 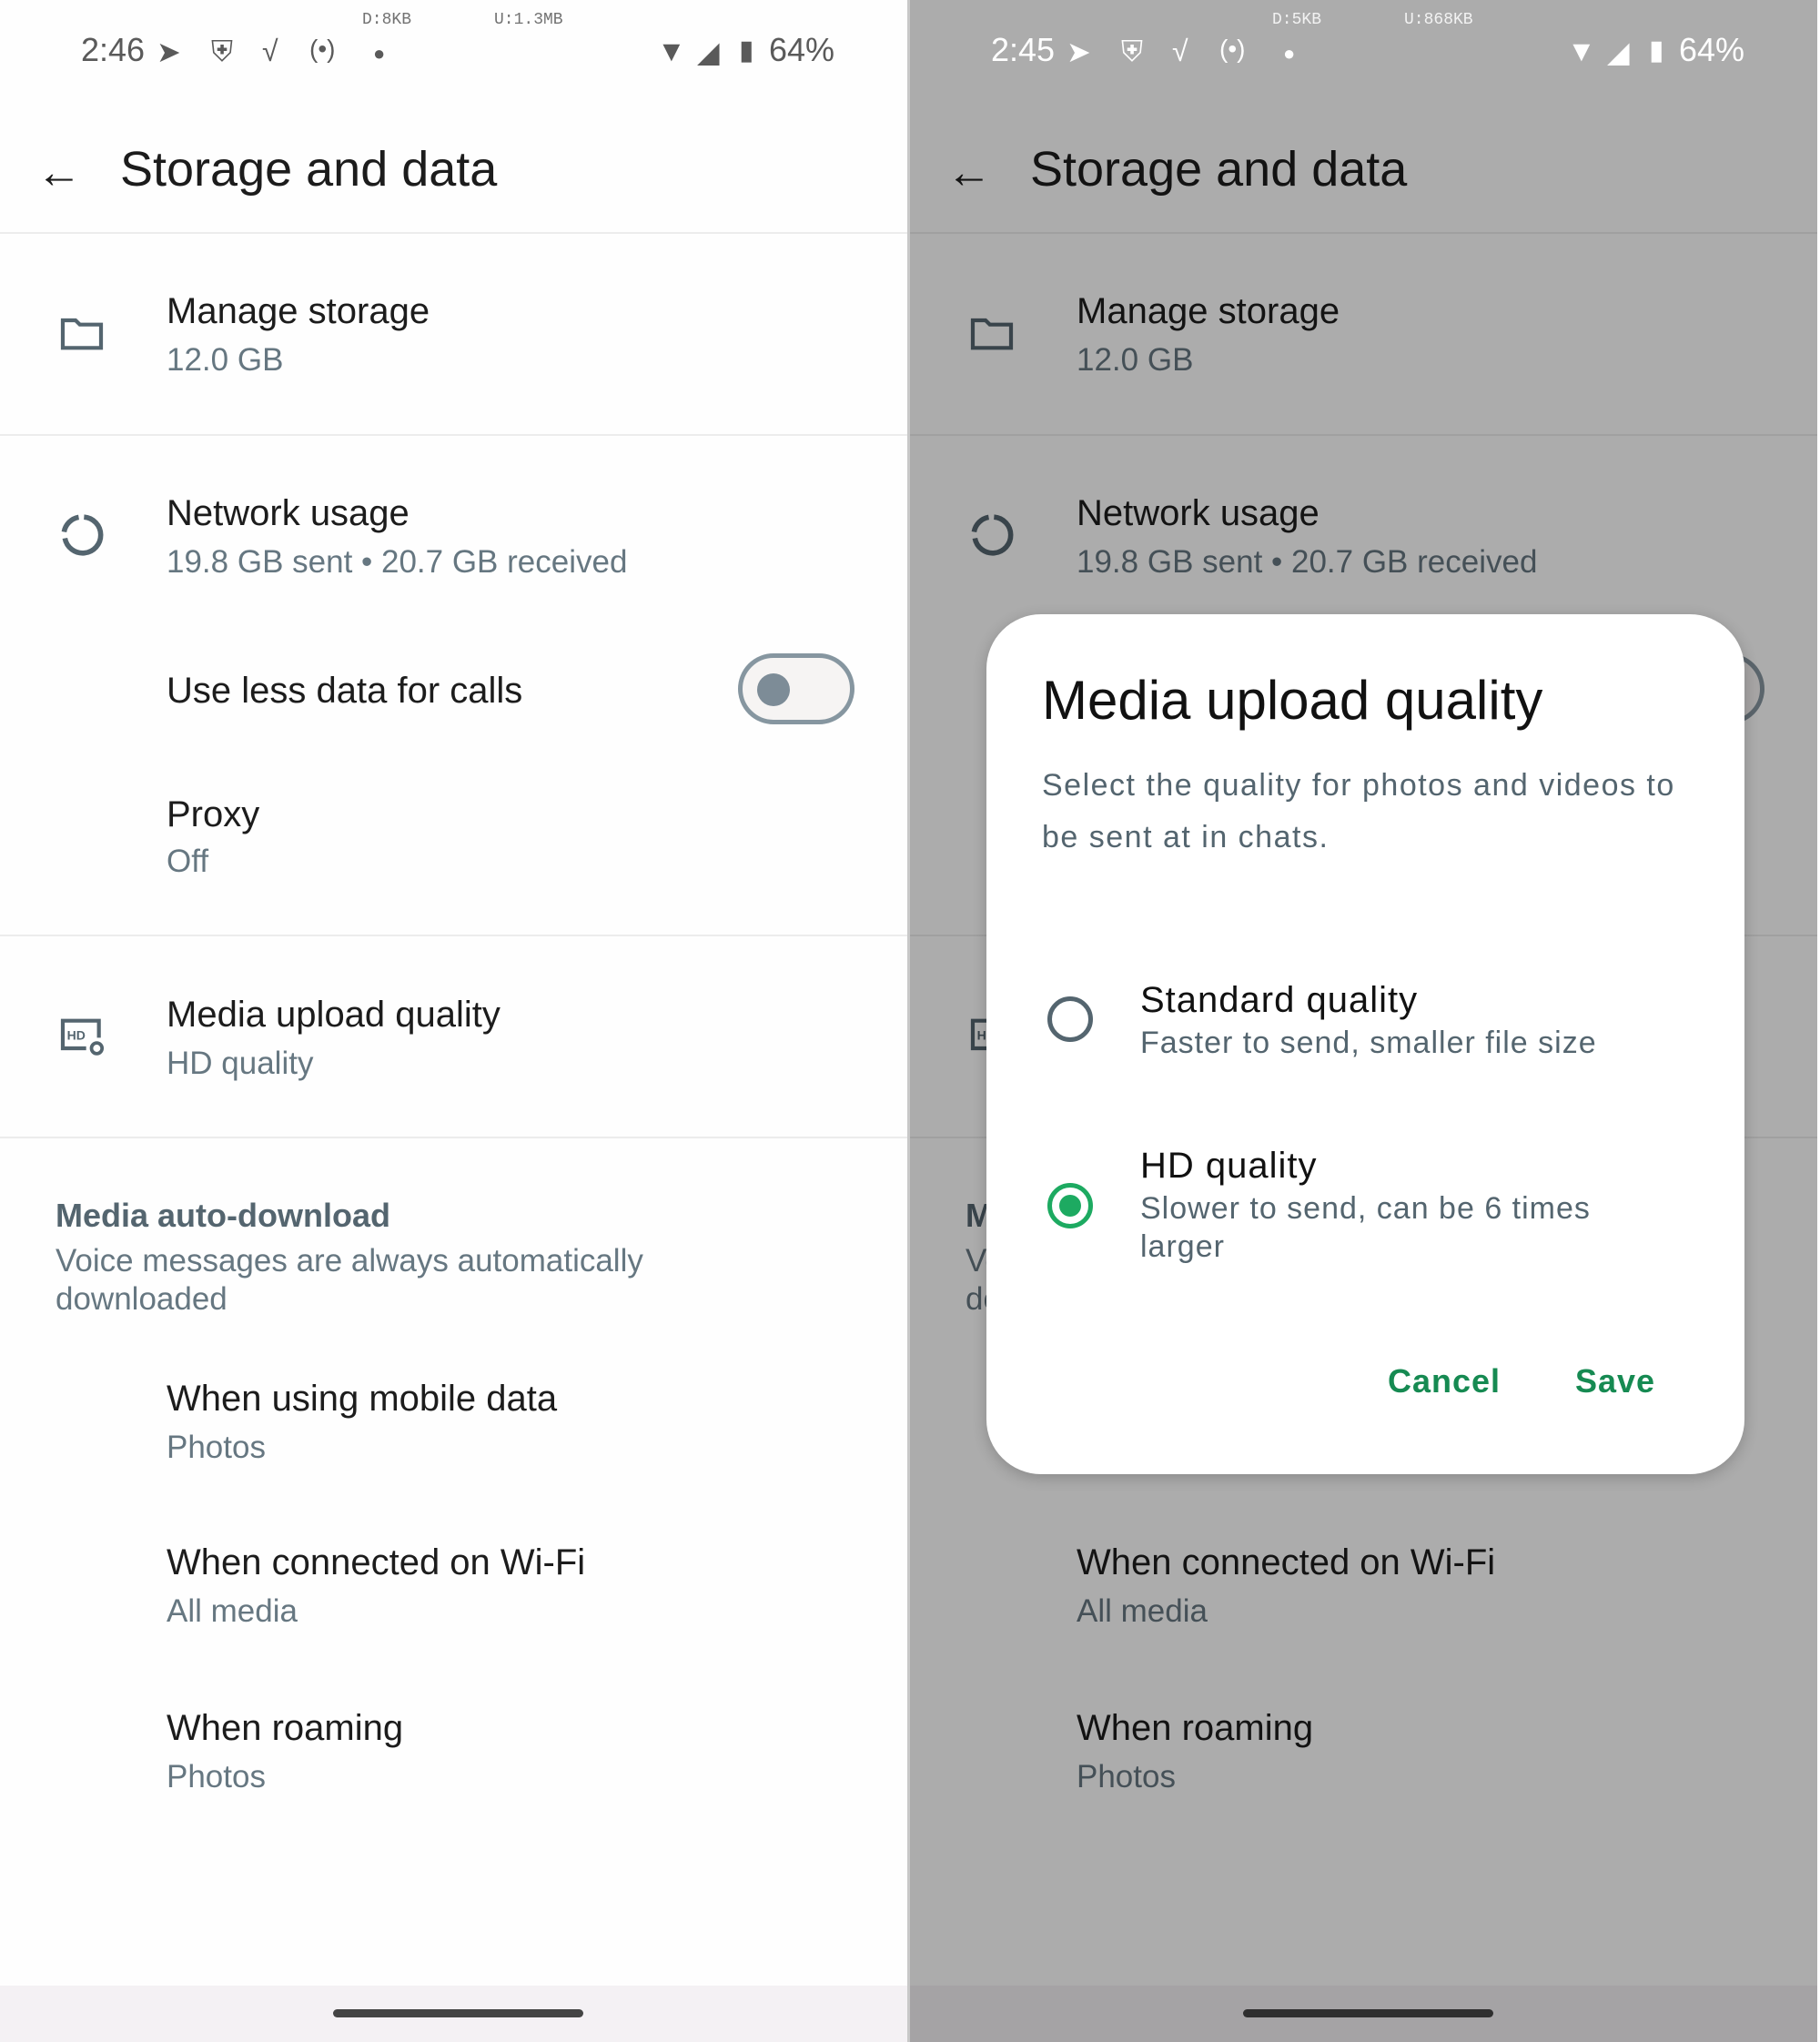 I want to click on status-bar: 2:45 ➤ ⛨ √ (•) ● D:5KB U:868KB ▼ ◢ ▮ 64%, so click(x=1364, y=50).